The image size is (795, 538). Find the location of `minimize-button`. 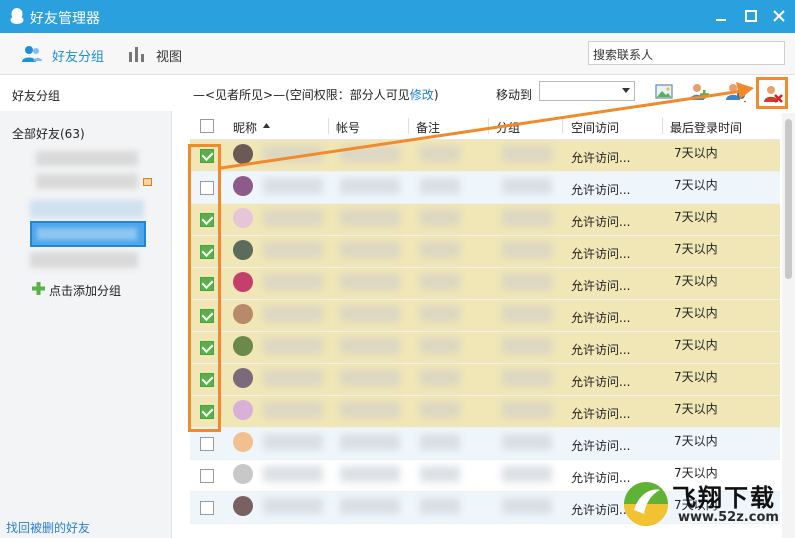

minimize-button is located at coordinates (721, 16).